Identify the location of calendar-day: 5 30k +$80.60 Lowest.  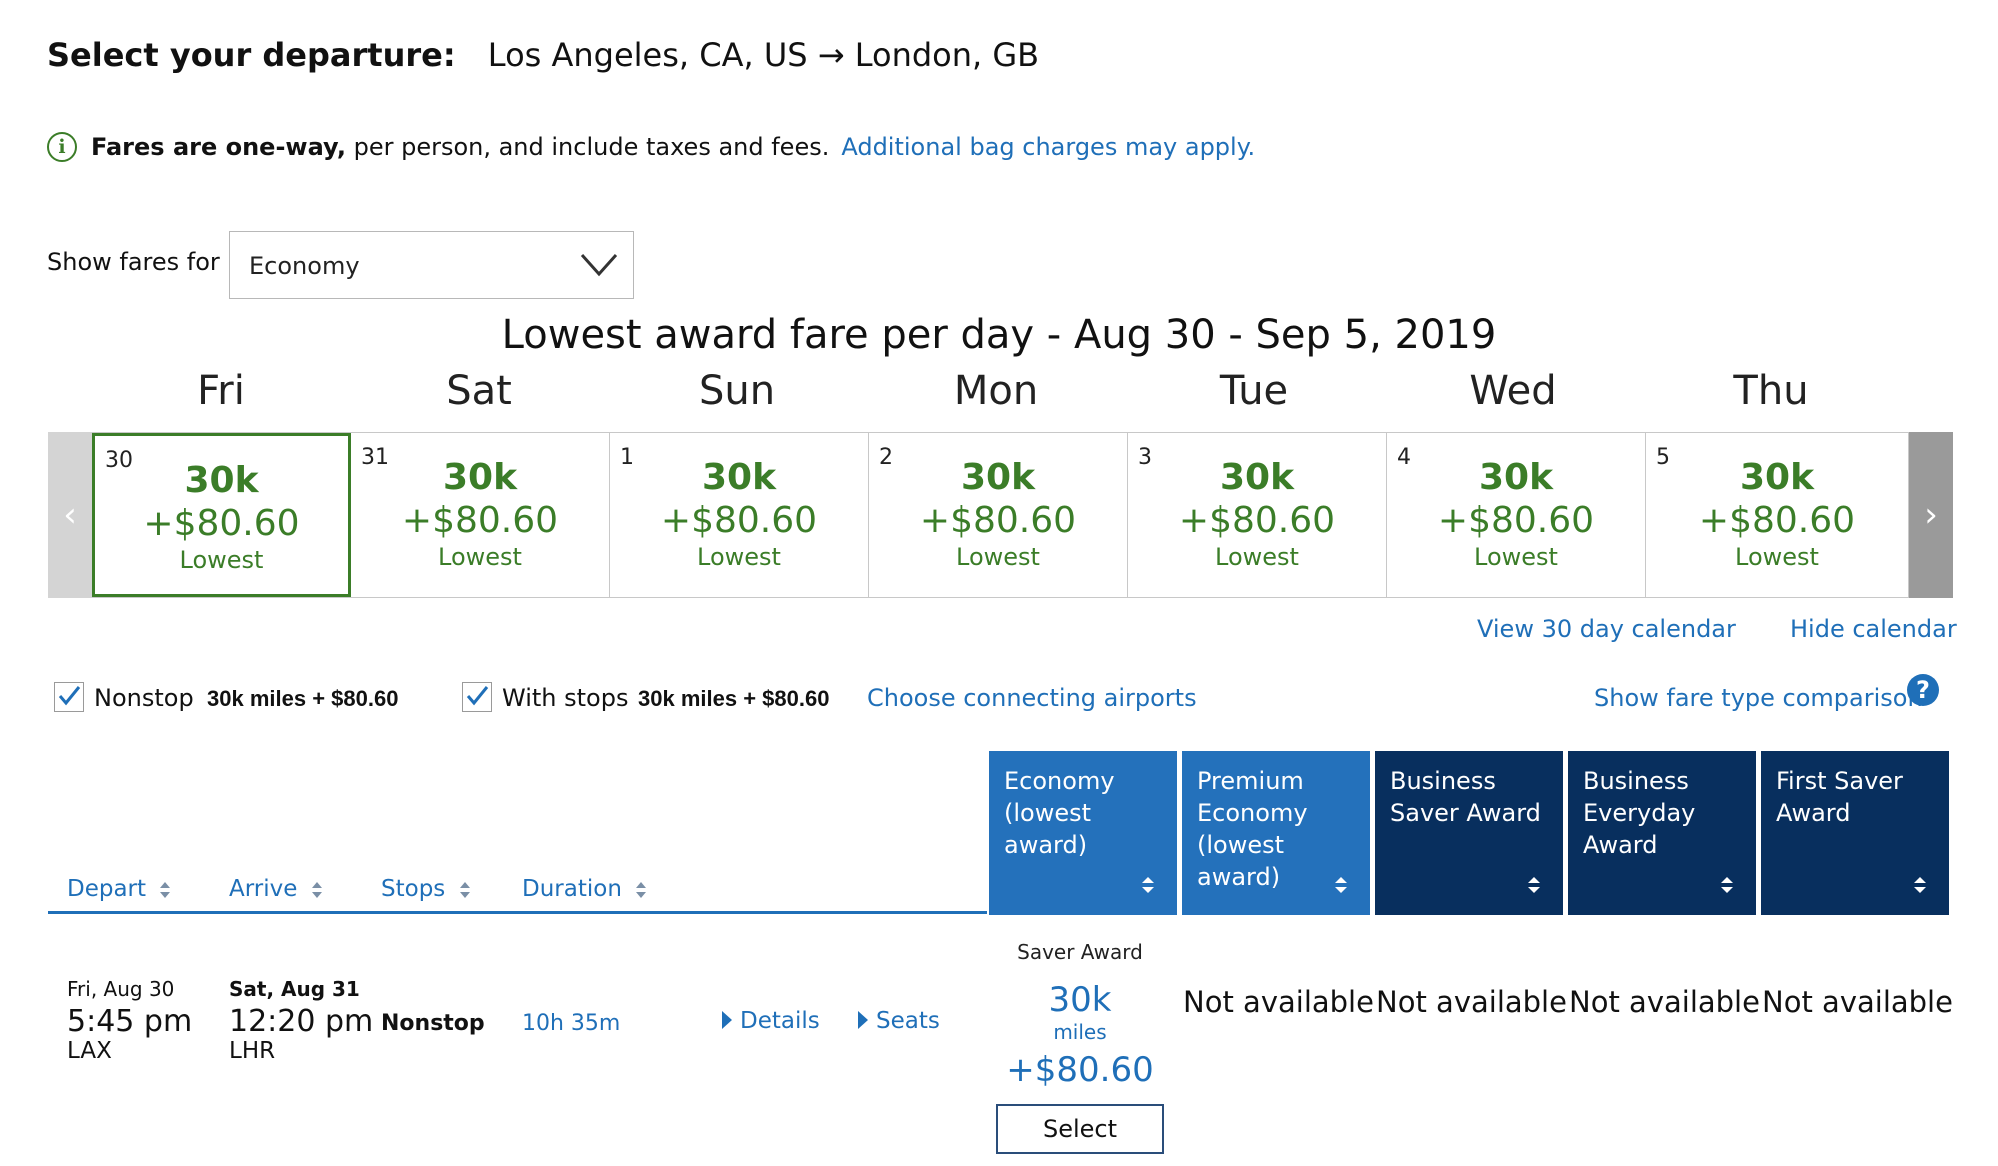
(1777, 515).